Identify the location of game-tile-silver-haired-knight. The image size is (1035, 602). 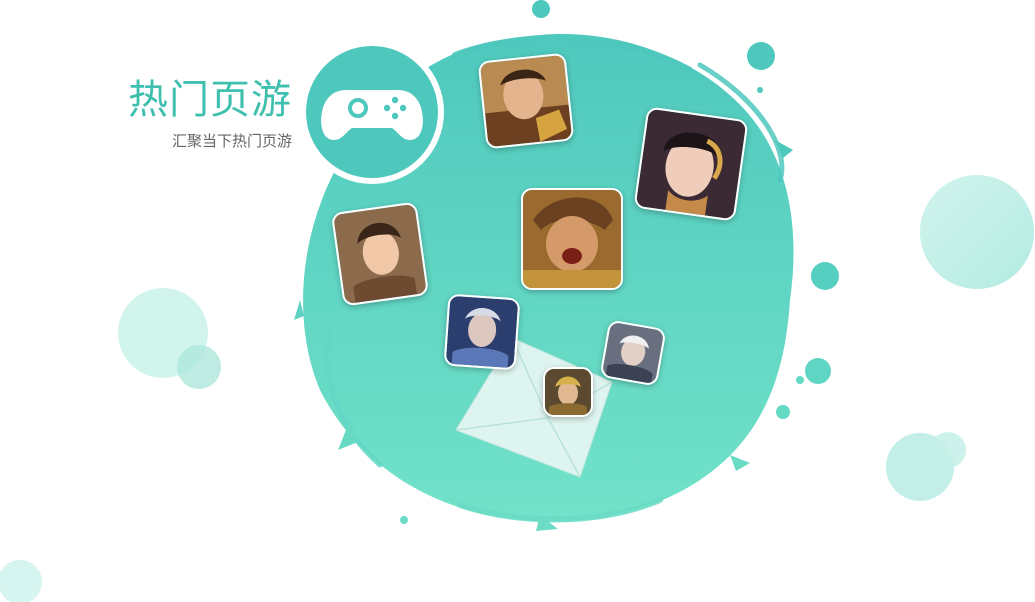
(633, 353).